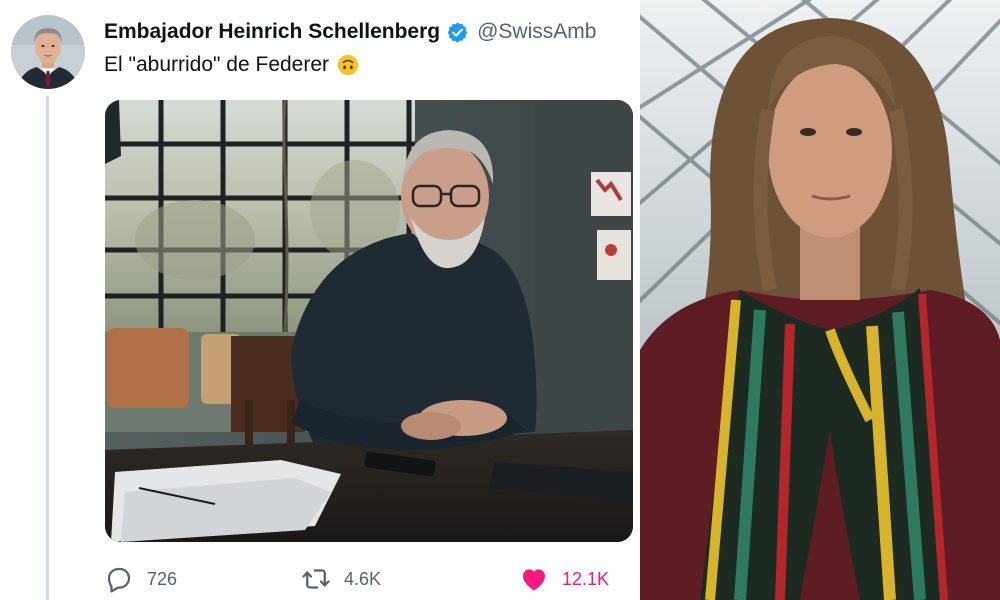 The image size is (1000, 600). Describe the element at coordinates (348, 65) in the screenshot. I see `upside-down-face-emoji-icon` at that location.